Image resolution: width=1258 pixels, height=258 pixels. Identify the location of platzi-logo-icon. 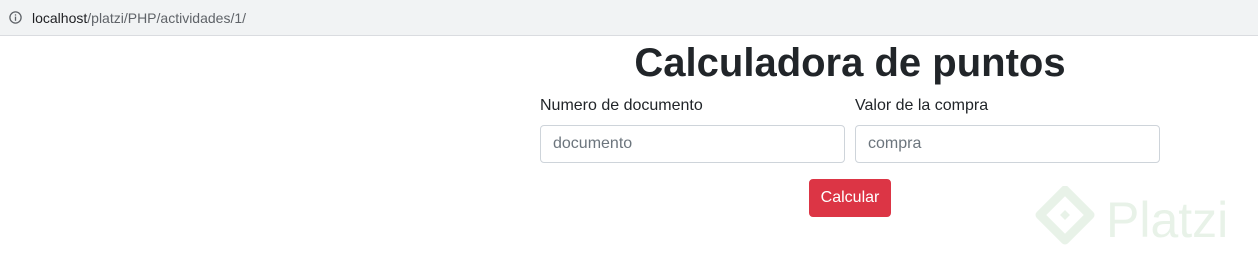
(1065, 215).